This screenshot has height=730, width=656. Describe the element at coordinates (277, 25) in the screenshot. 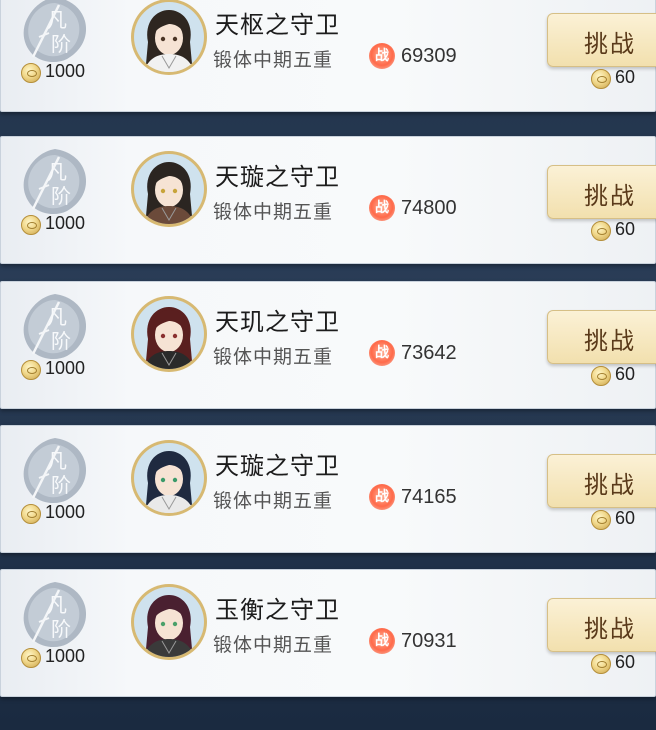

I see `guardian-name: 天枢之守卫` at that location.